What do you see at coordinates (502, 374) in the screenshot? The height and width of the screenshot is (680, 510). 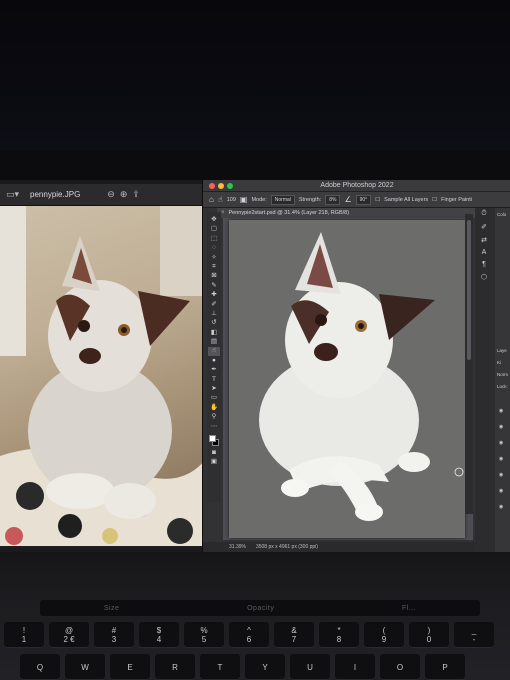 I see `blend-mode-select: Norm` at bounding box center [502, 374].